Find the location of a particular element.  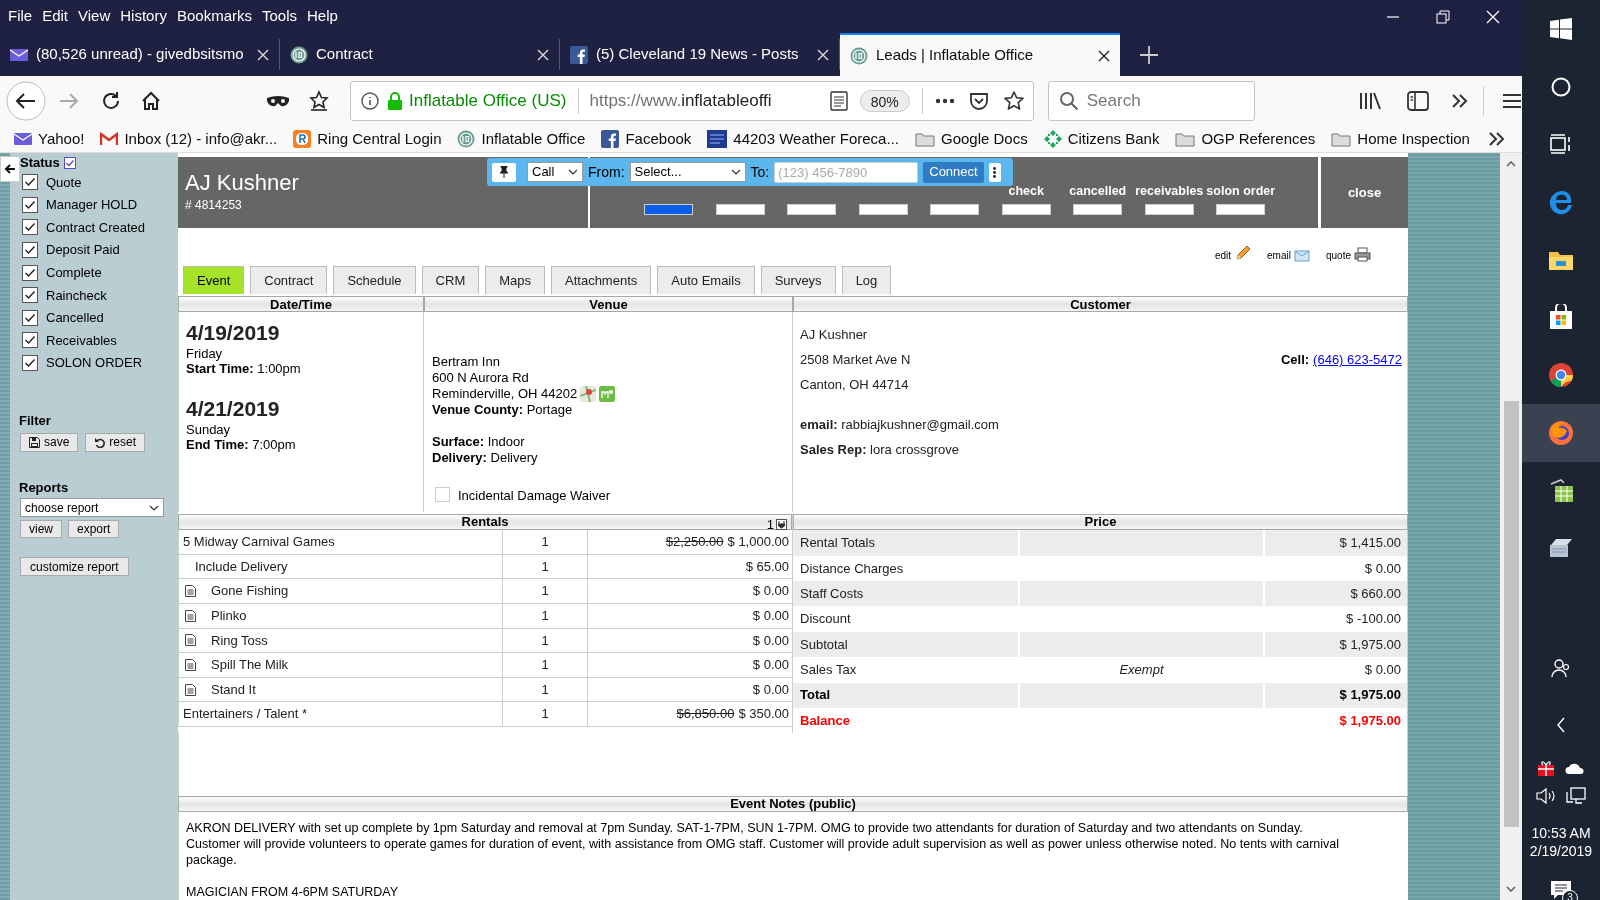

browser-tab: Leads | Inflatable Office is located at coordinates (980, 54).